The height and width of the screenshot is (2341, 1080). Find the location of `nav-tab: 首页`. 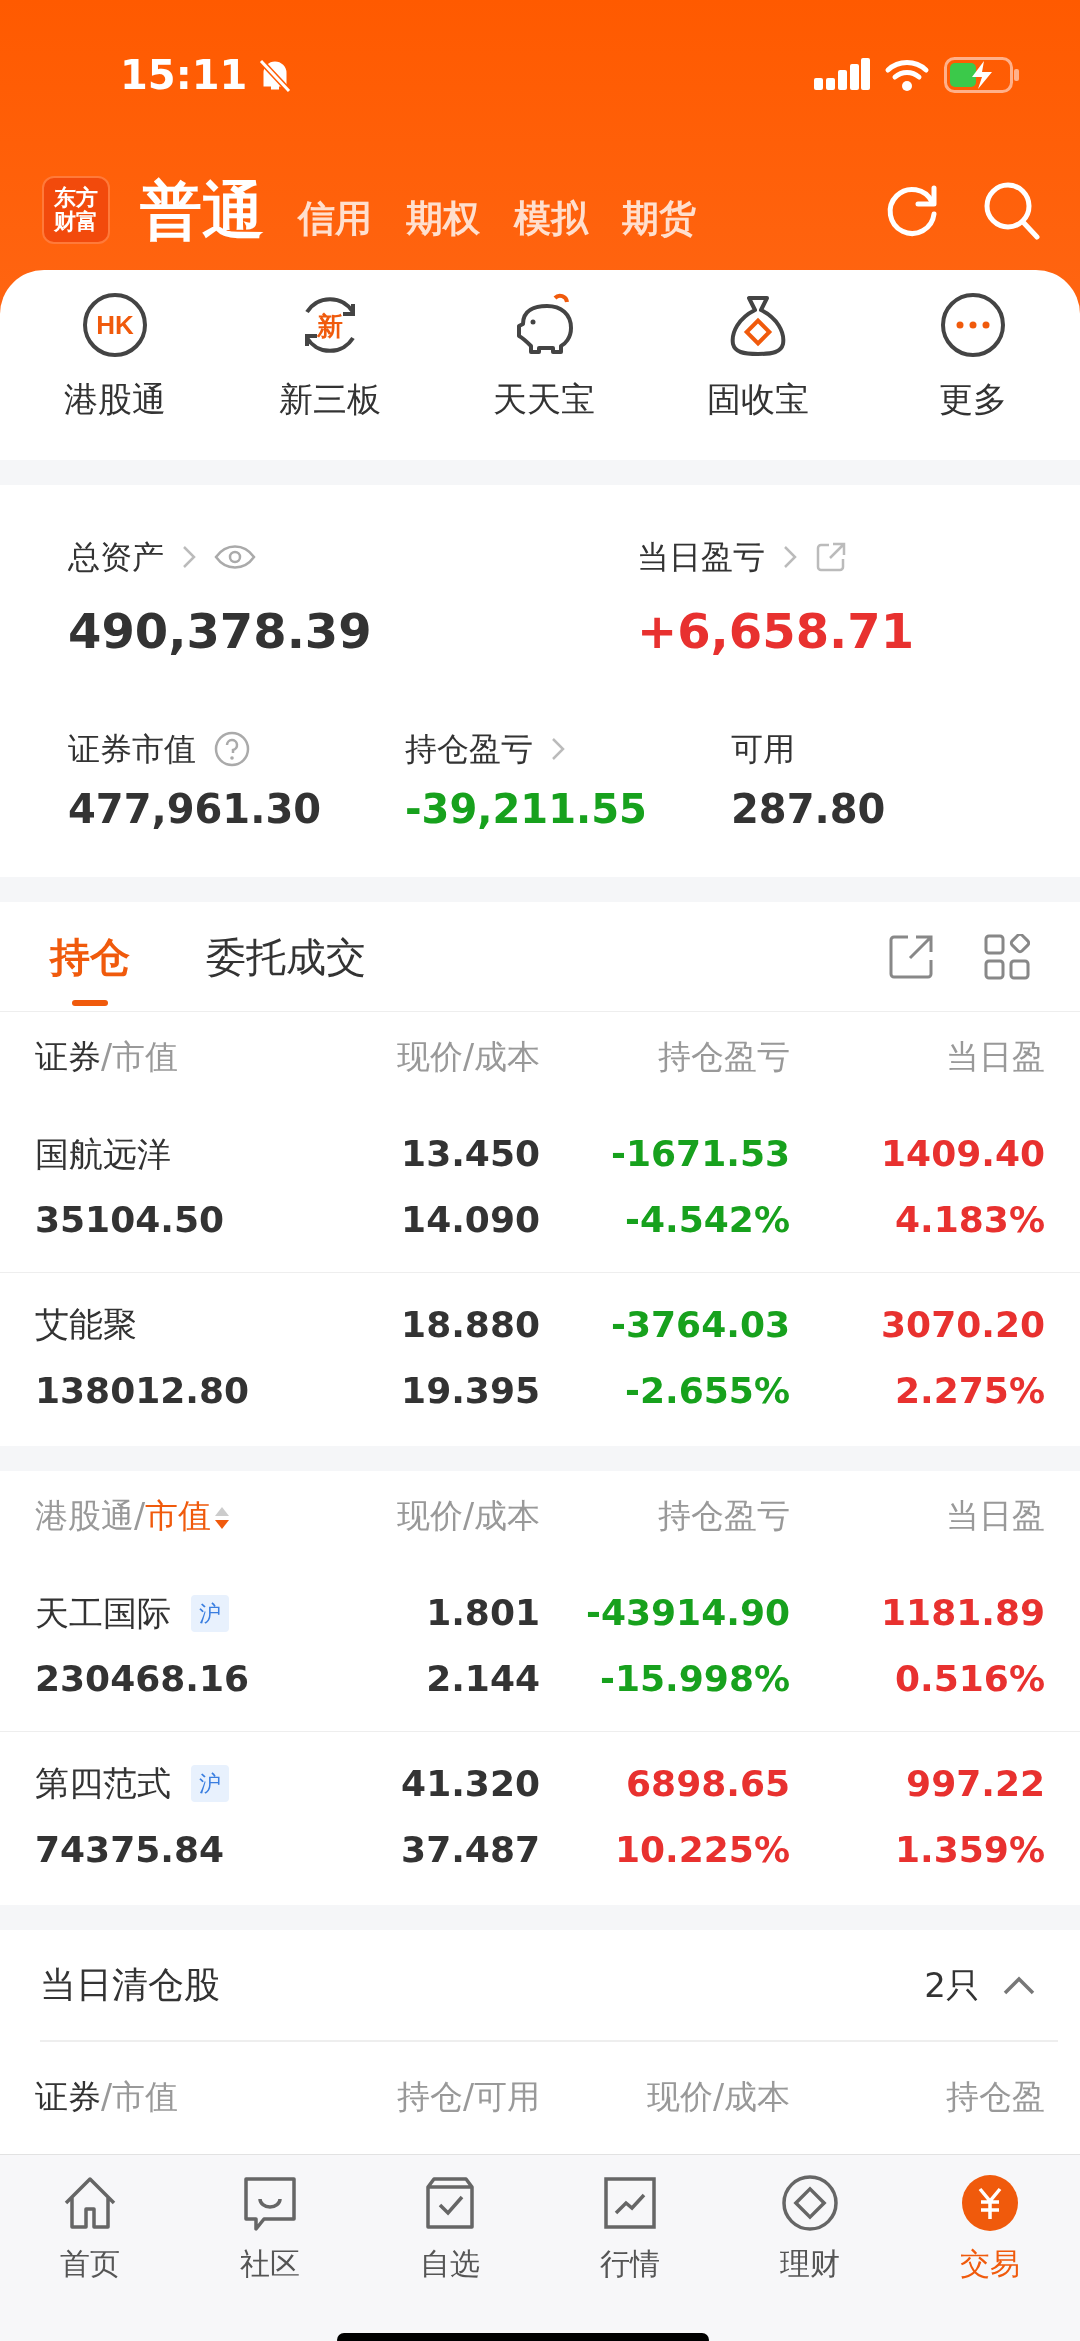

nav-tab: 首页 is located at coordinates (90, 2220).